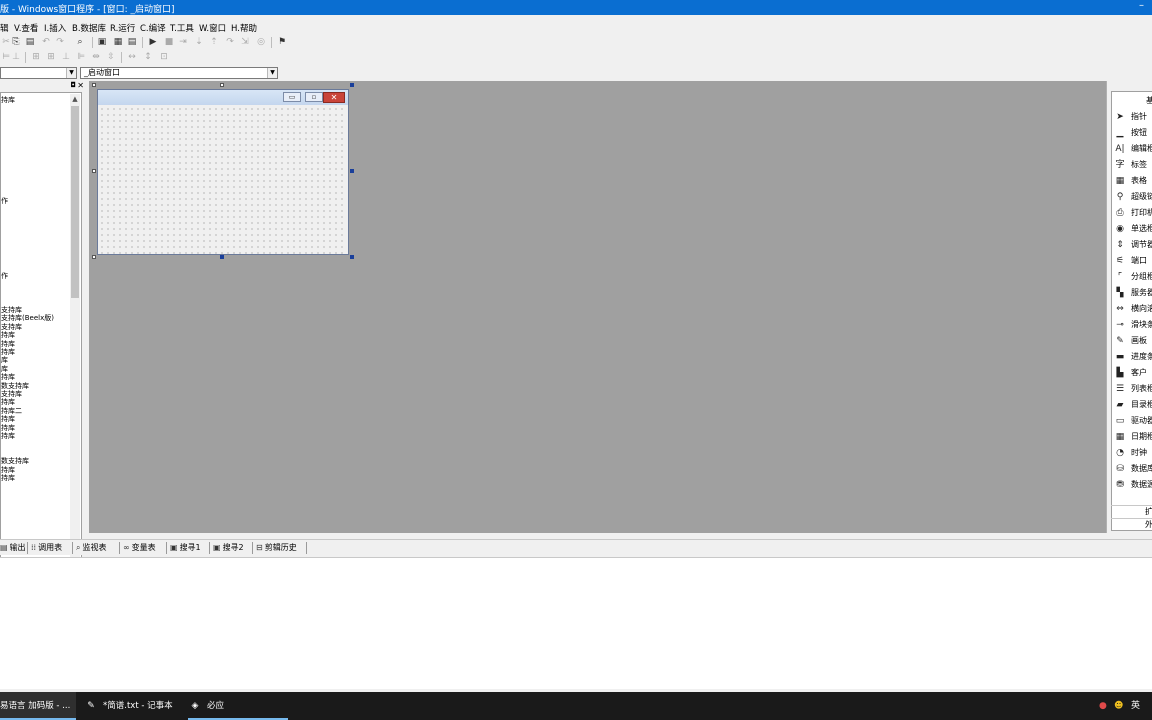 This screenshot has width=1152, height=720. Describe the element at coordinates (282, 42) in the screenshot. I see `search-result-icon: ⚑` at that location.